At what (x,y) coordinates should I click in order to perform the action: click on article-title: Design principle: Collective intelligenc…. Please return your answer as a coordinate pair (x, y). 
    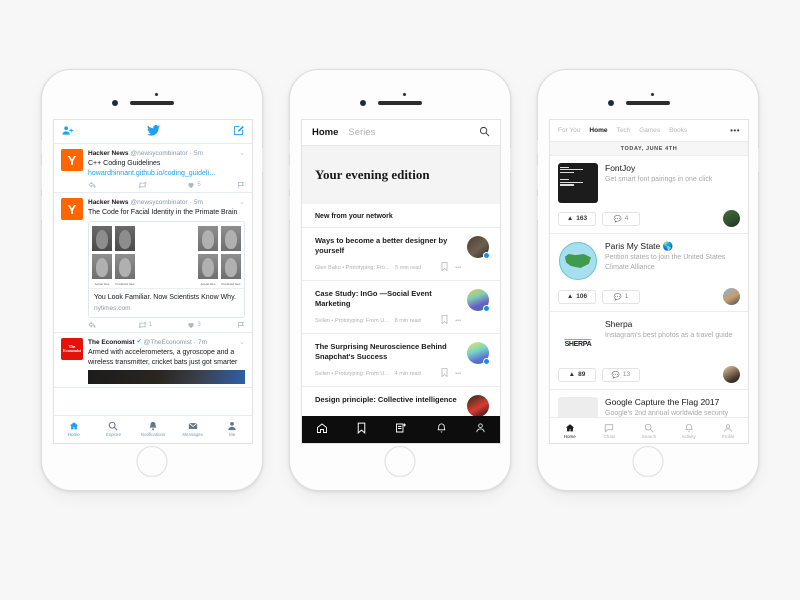
    Looking at the image, I should click on (388, 400).